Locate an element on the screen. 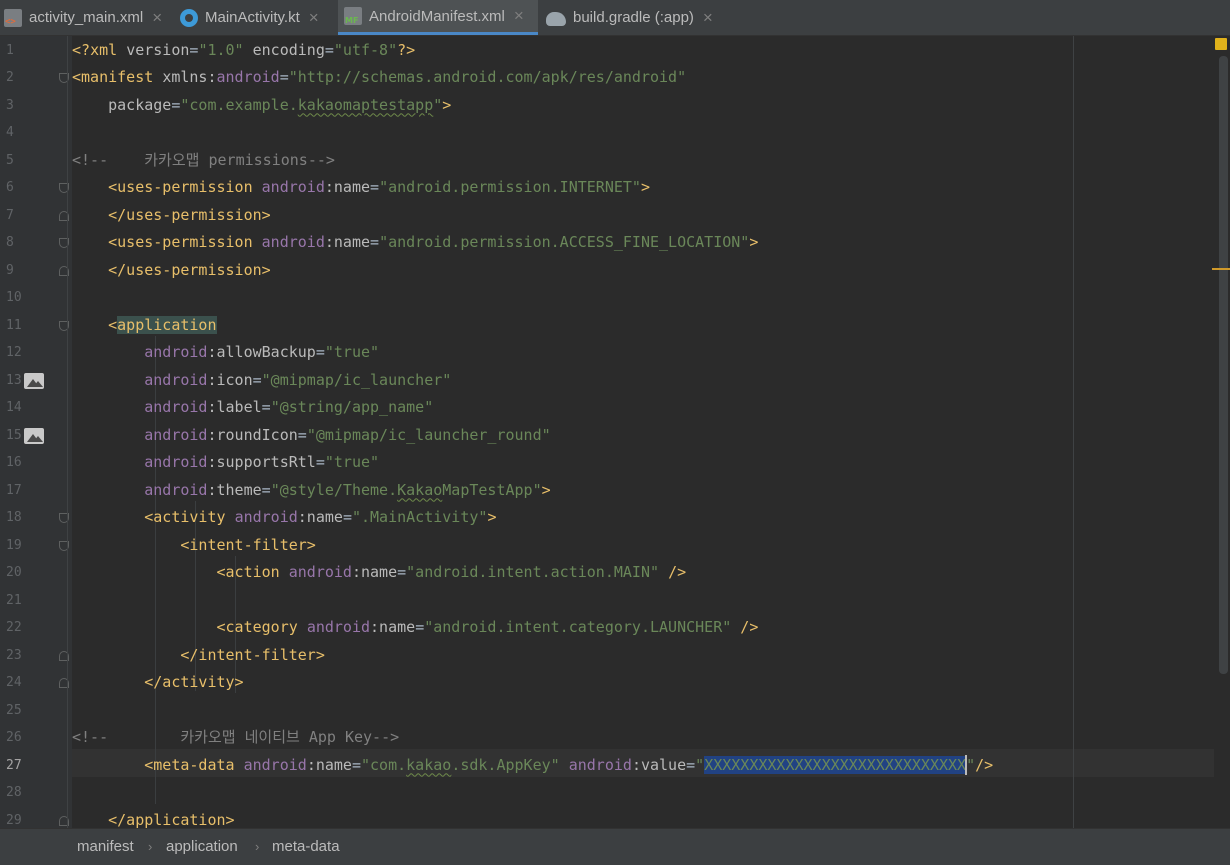  tab-activity-main-xml: activity_main.xml × is located at coordinates (85, 17).